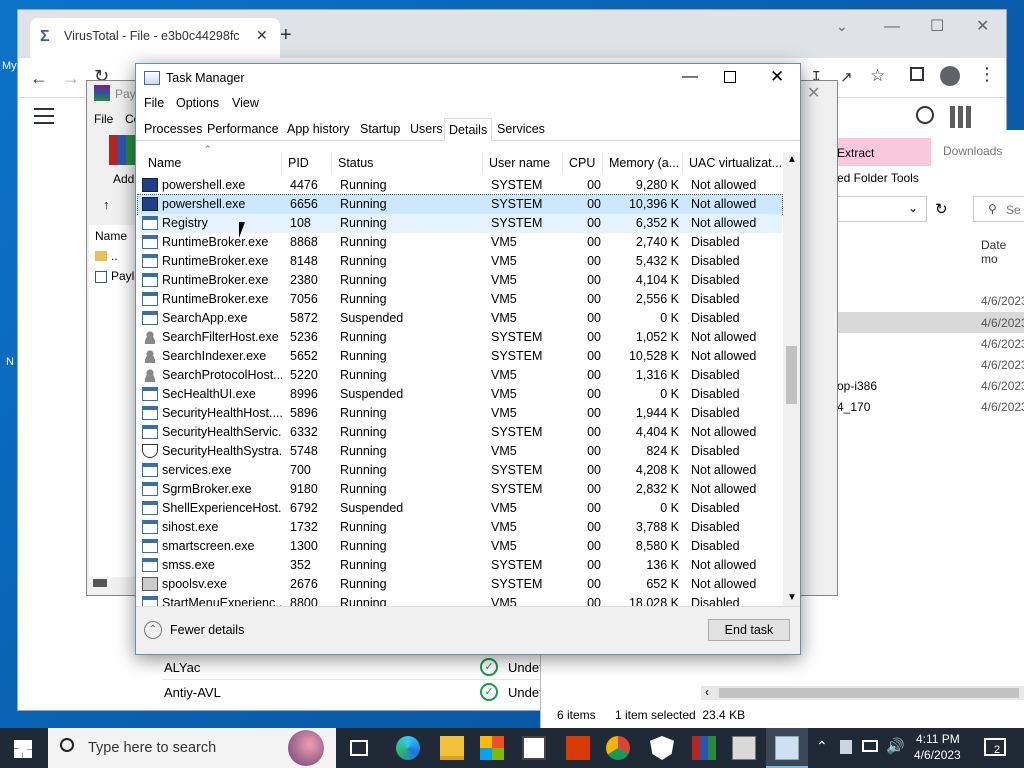 This screenshot has width=1024, height=768. What do you see at coordinates (10, 362) in the screenshot?
I see `desktop-icon-label: N` at bounding box center [10, 362].